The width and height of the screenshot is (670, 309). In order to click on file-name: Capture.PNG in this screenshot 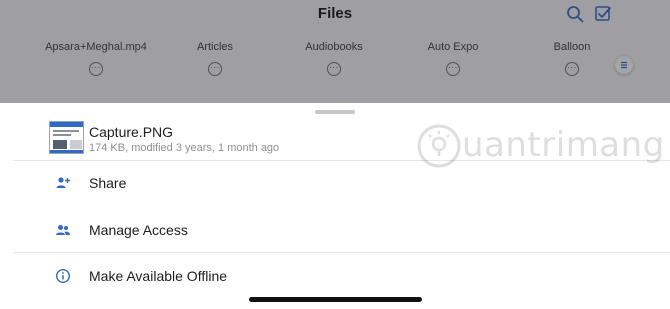, I will do `click(131, 132)`.